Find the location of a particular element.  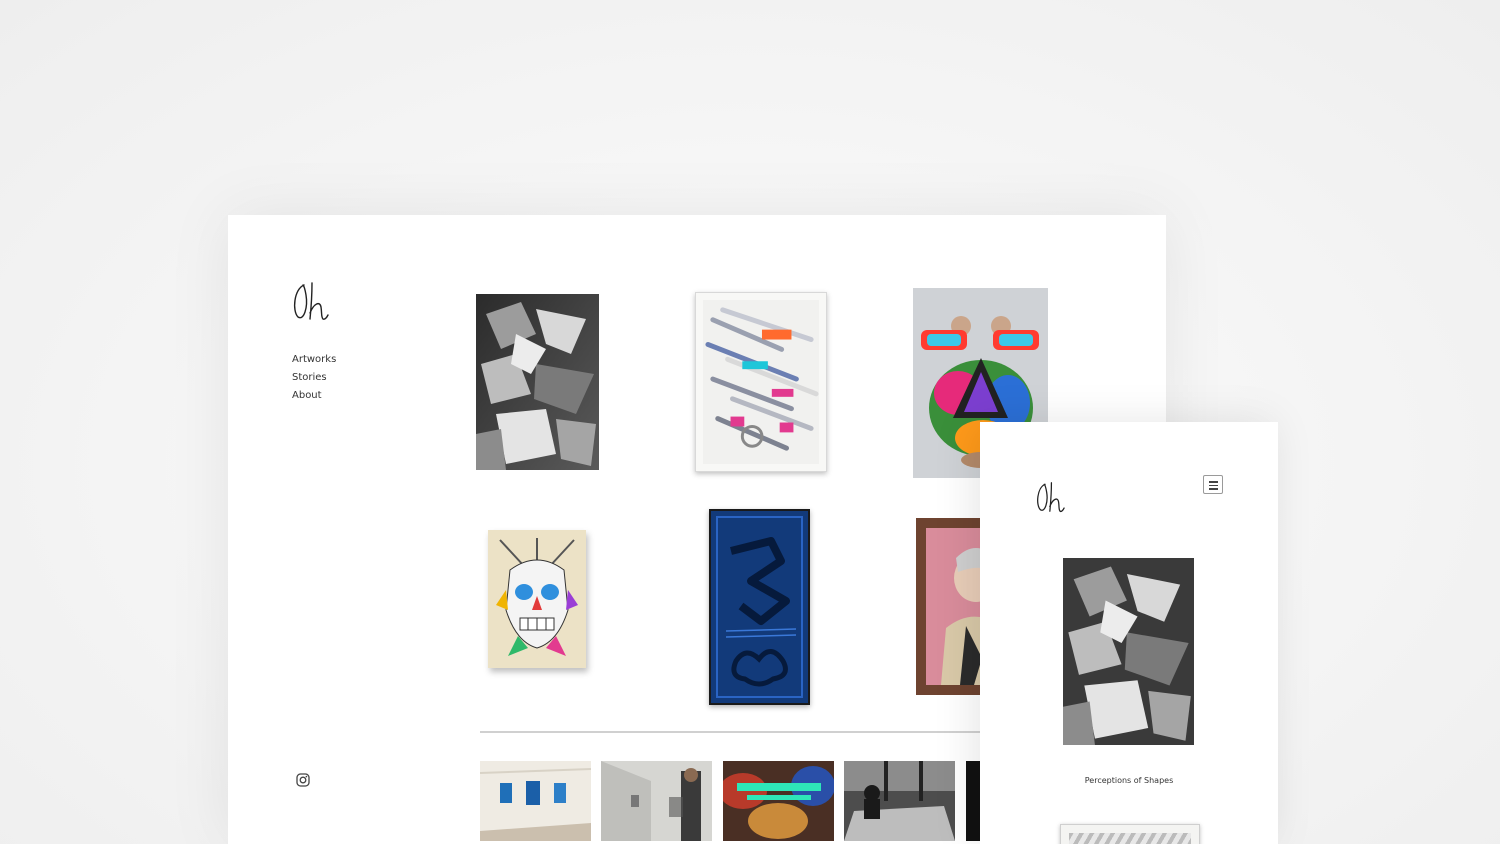

hamburger-menu-icon is located at coordinates (1213, 484).